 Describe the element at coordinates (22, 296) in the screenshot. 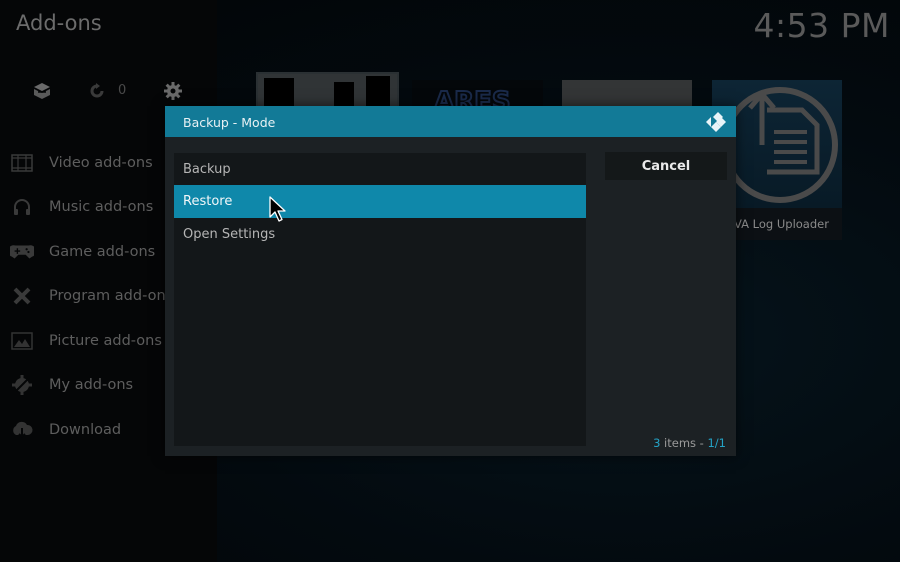

I see `tools-icon` at that location.